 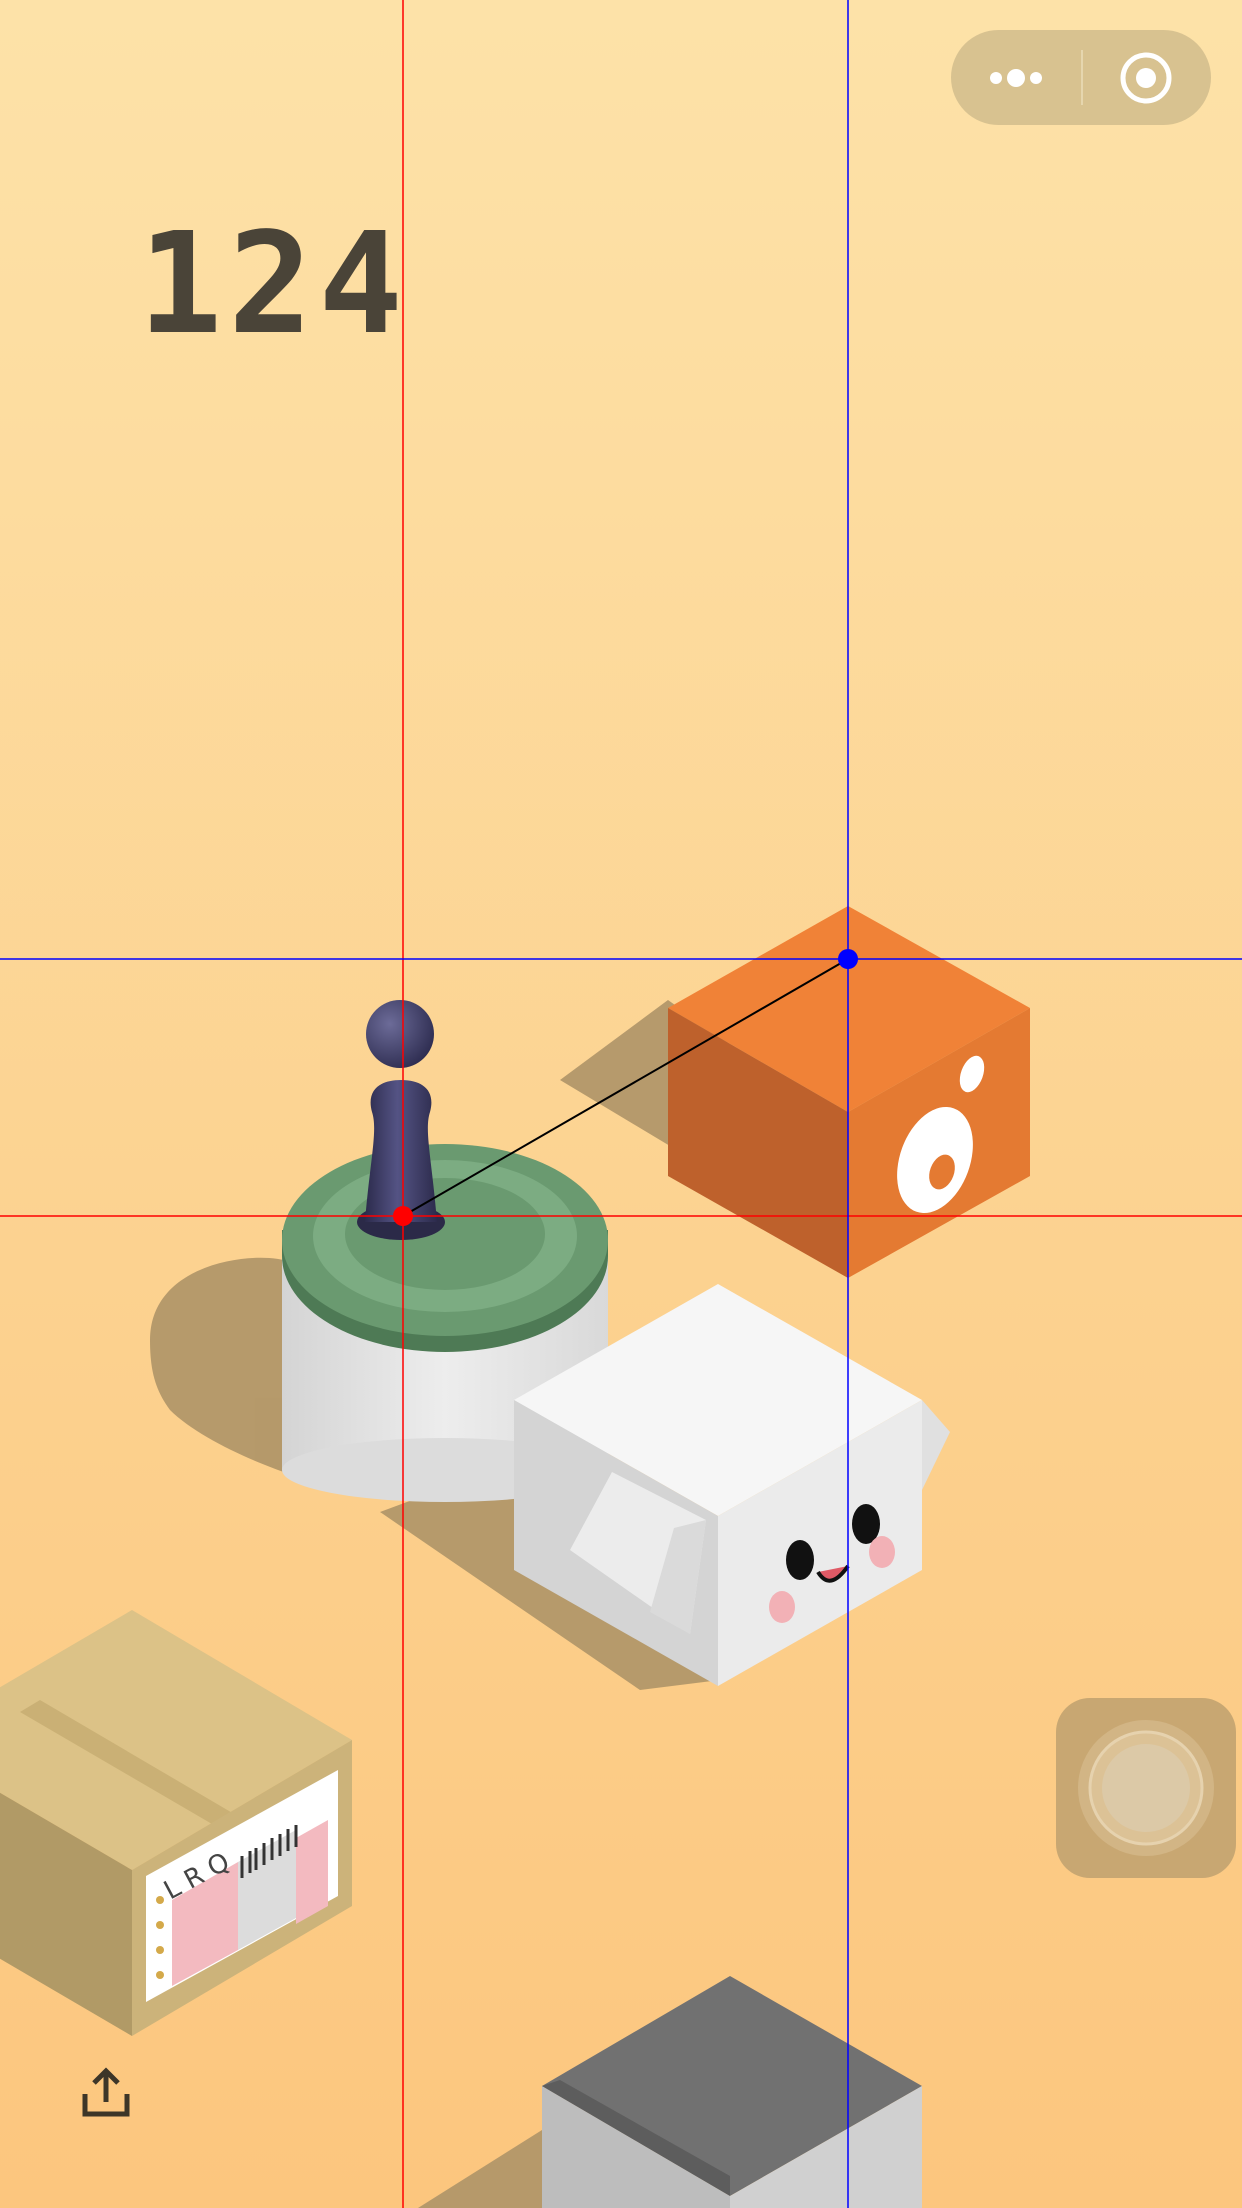 I want to click on share-button, so click(x=106, y=2094).